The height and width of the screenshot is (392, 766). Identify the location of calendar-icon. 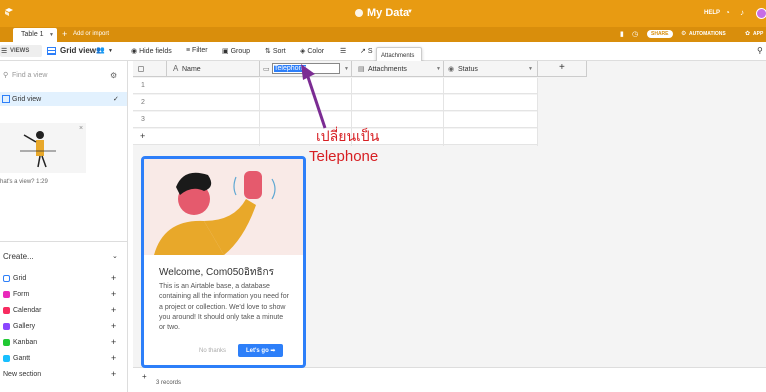
(6, 310).